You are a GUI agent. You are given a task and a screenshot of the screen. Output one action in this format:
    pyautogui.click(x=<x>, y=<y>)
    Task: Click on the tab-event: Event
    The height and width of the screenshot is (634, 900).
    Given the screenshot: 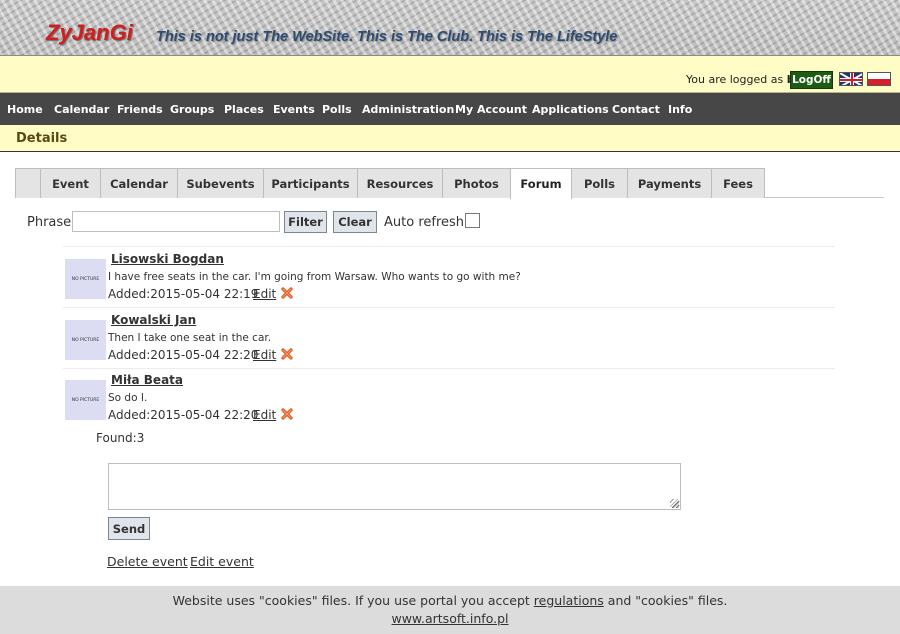 What is the action you would take?
    pyautogui.click(x=70, y=183)
    